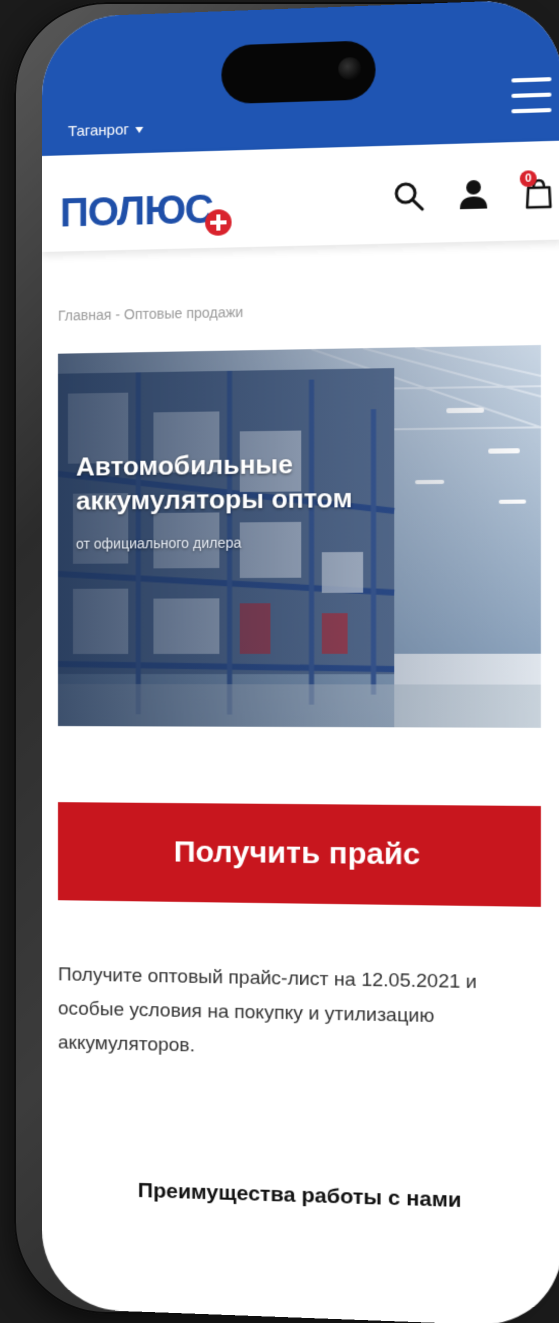 Image resolution: width=559 pixels, height=1323 pixels. Describe the element at coordinates (214, 482) in the screenshot. I see `banner-title: Автомобильные аккумуляторы оптом` at that location.